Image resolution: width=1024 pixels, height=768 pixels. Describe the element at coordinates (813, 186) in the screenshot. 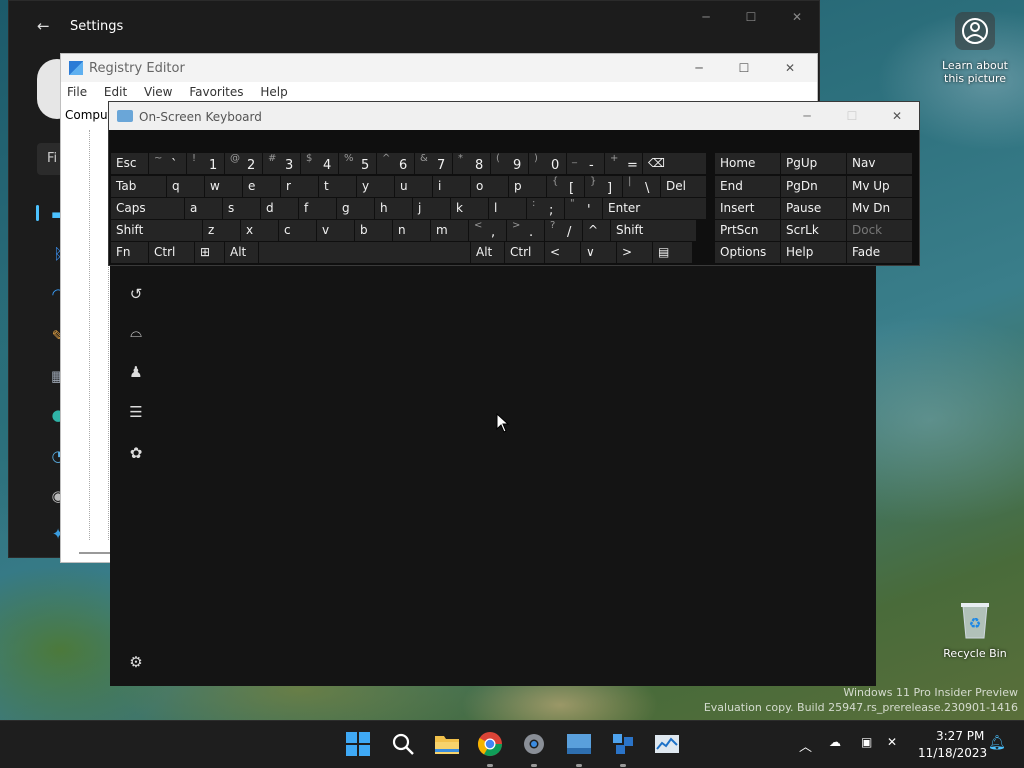

I see `osk-key-nav-r1-1: PgDn` at that location.